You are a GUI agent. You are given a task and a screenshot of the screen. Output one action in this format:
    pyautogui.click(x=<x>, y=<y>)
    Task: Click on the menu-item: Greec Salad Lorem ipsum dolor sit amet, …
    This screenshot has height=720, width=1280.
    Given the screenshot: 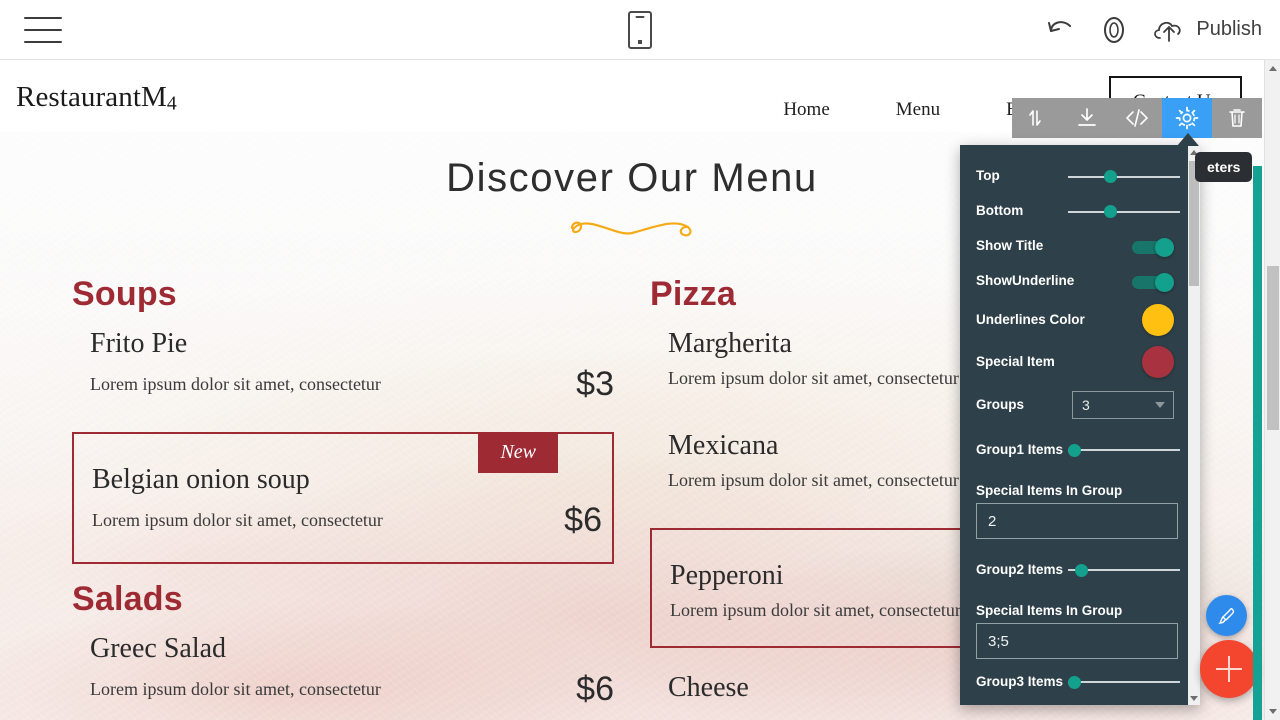 What is the action you would take?
    pyautogui.click(x=343, y=672)
    